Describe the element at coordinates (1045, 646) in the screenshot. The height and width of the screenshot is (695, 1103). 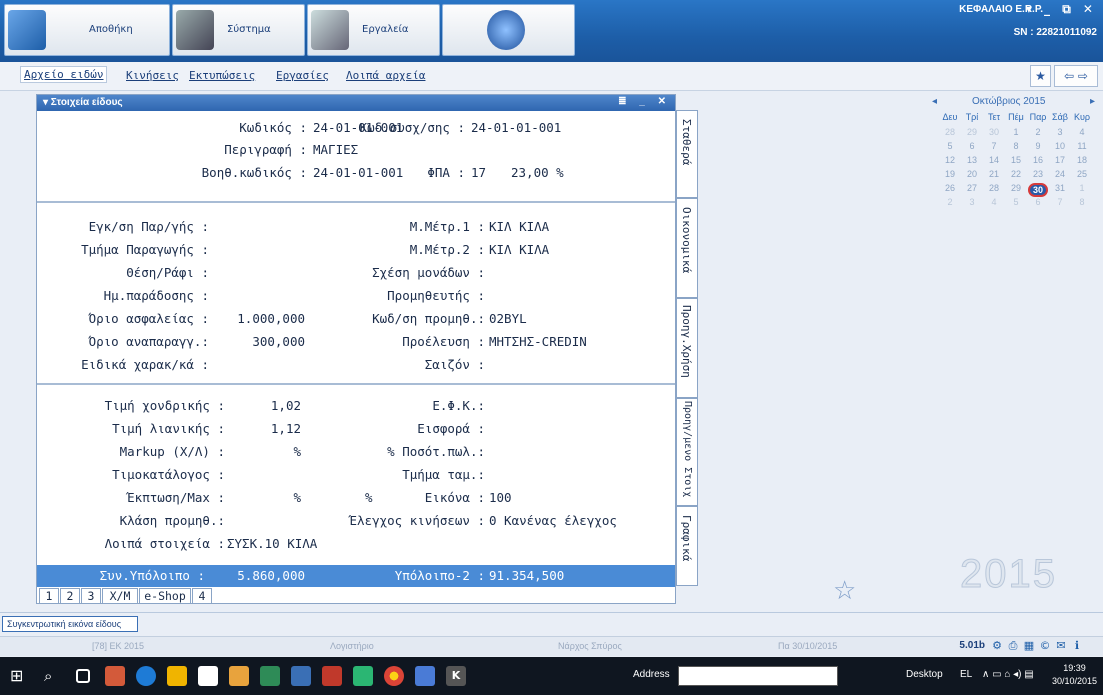
I see `copyright-icon: ©` at that location.